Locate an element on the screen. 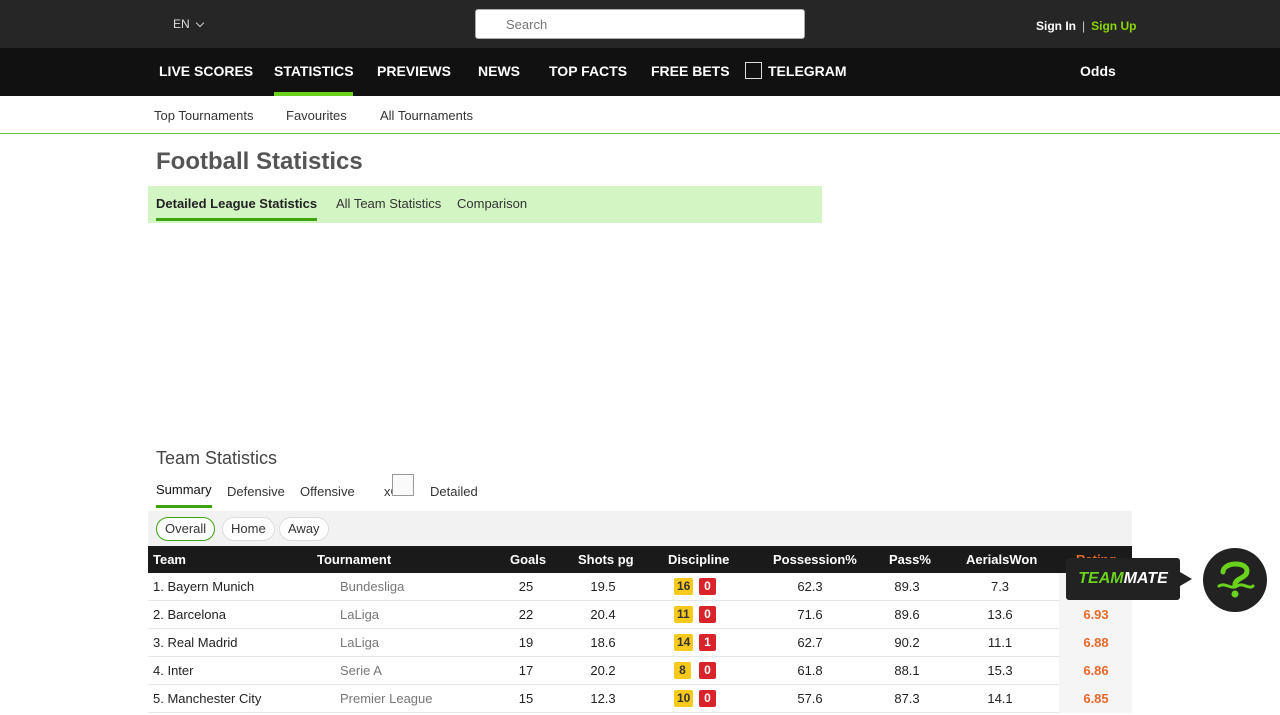  possession-value: 62.3 is located at coordinates (810, 586).